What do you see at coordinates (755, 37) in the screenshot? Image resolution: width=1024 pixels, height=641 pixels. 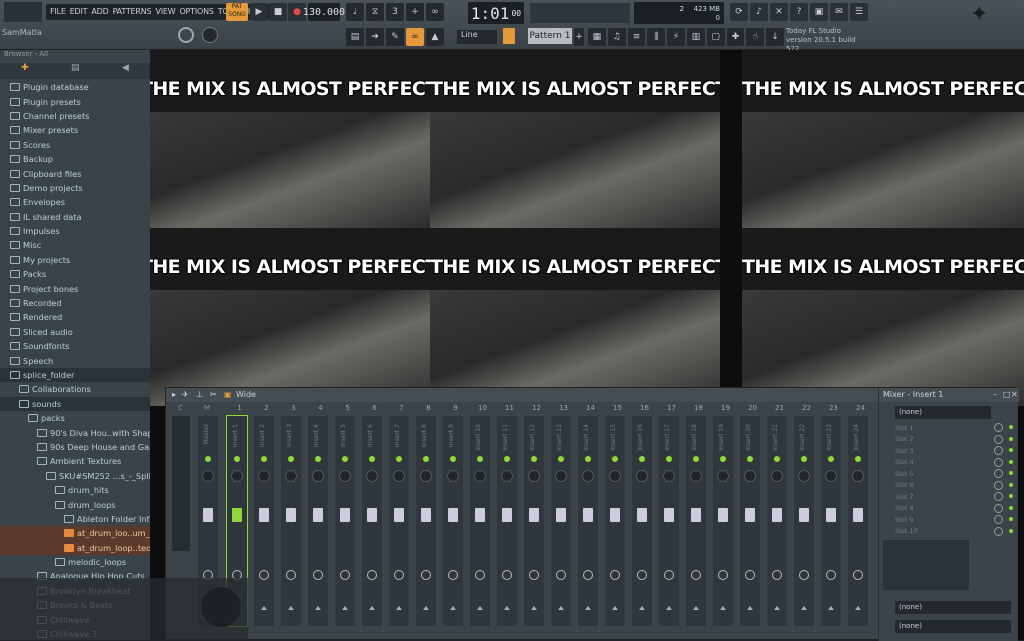 I see `touch-button: ☝` at bounding box center [755, 37].